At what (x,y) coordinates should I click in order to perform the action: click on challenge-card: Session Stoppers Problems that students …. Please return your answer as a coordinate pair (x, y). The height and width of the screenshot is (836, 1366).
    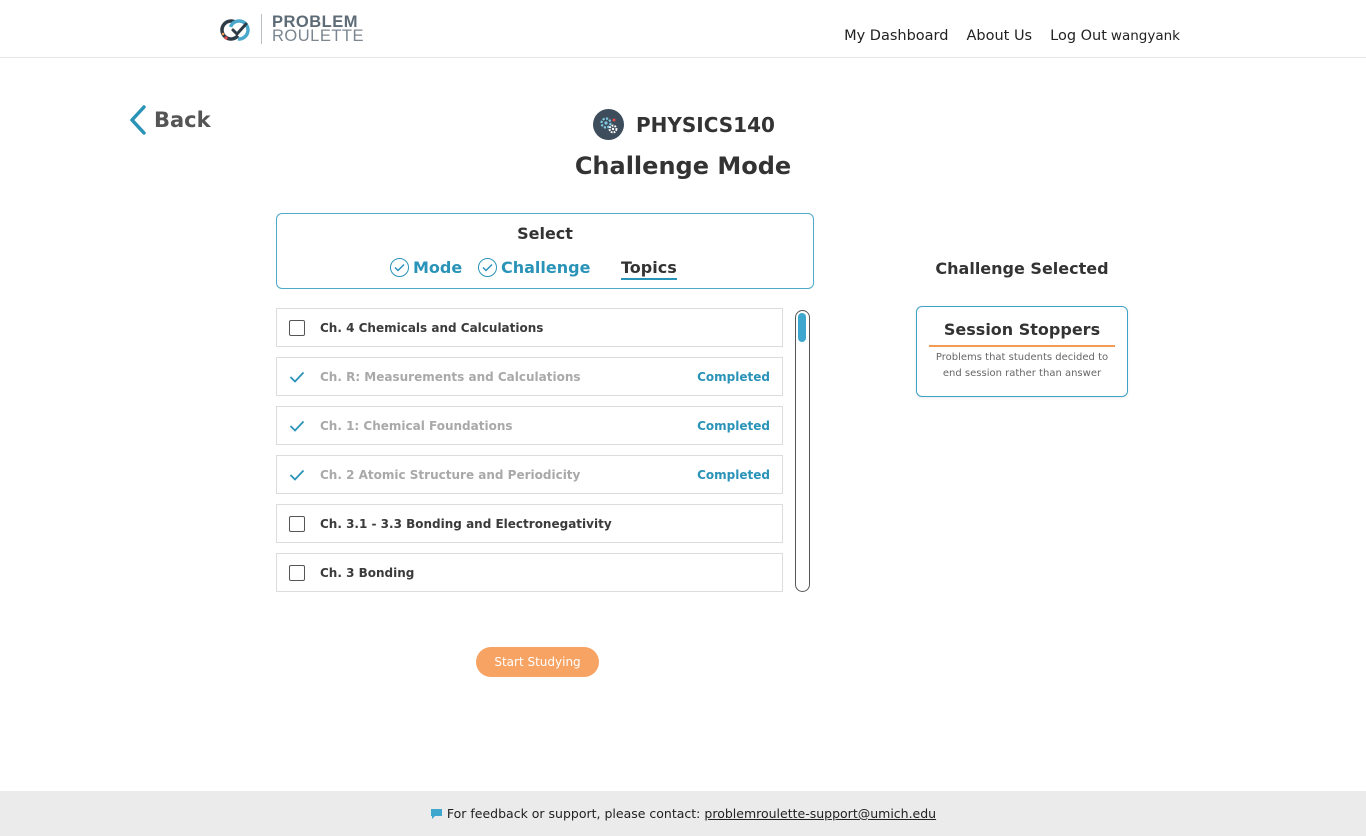
    Looking at the image, I should click on (1022, 351).